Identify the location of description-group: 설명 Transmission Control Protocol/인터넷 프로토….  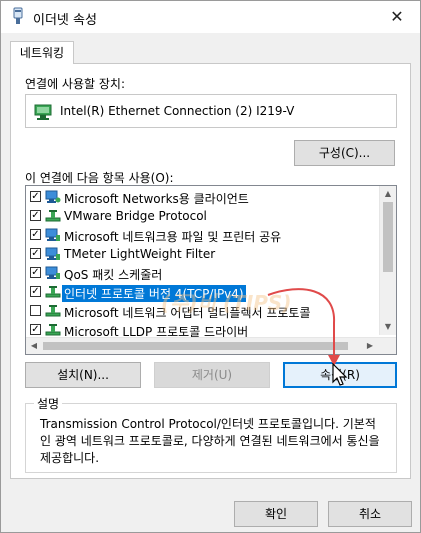
(211, 434).